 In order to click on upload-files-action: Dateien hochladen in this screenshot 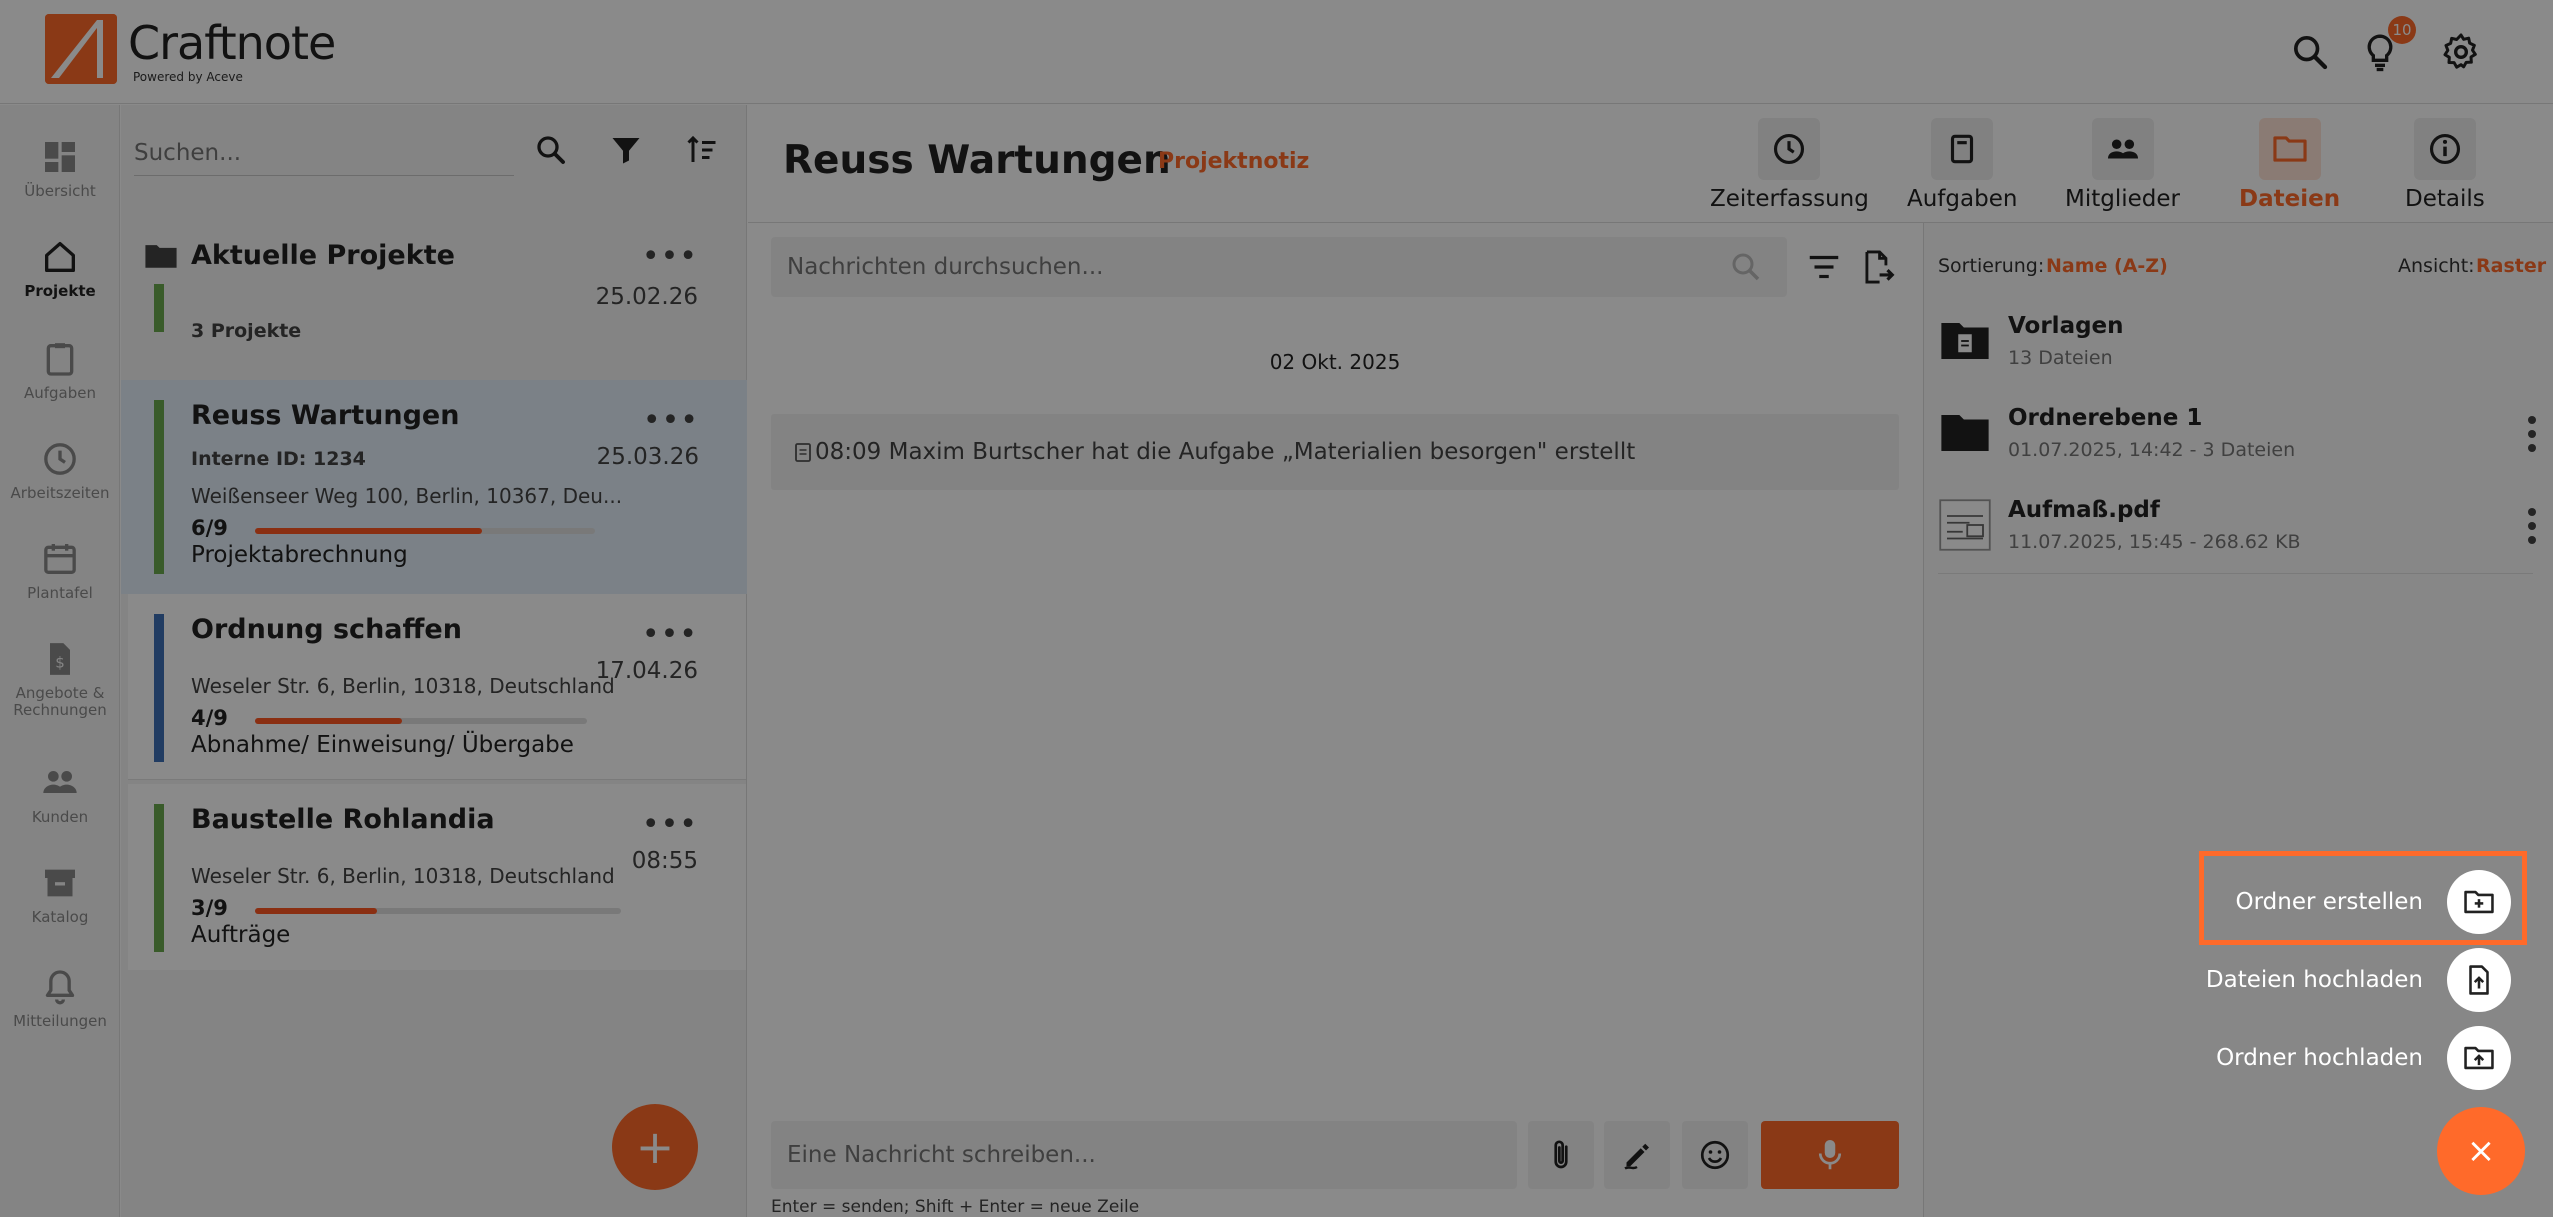, I will do `click(2358, 980)`.